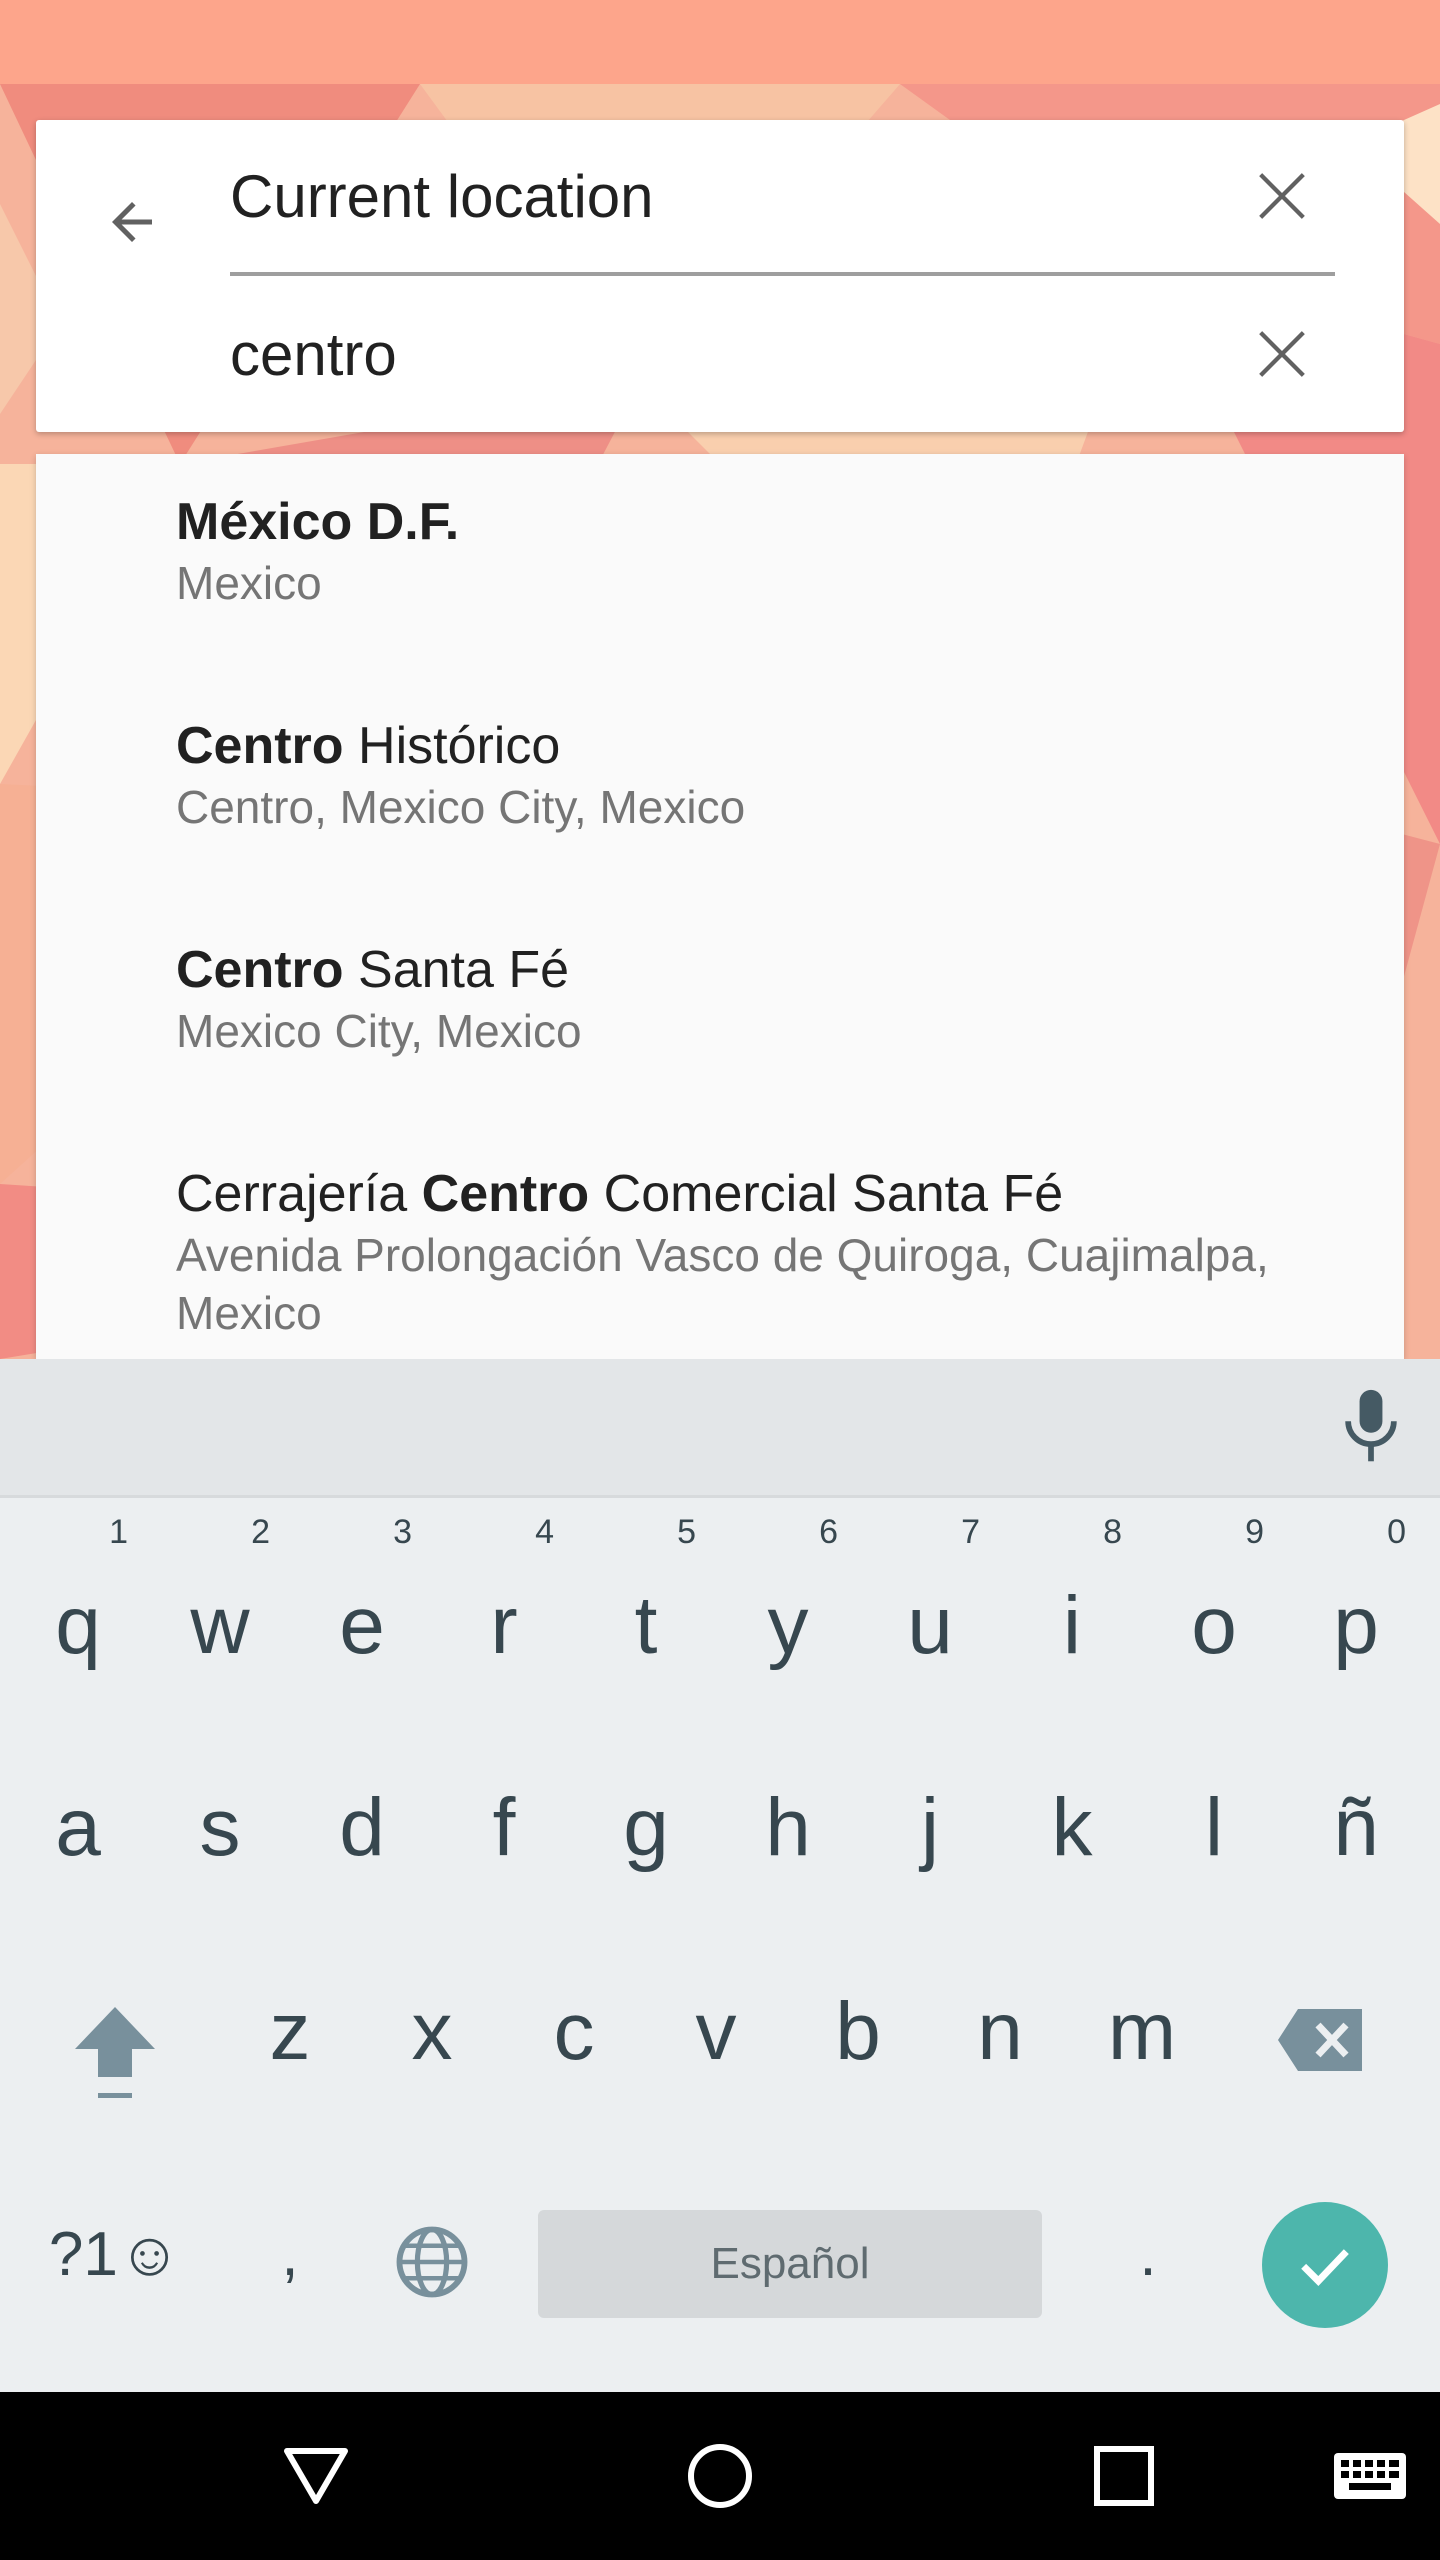 The height and width of the screenshot is (2560, 1440). What do you see at coordinates (858, 2031) in the screenshot?
I see `key-label: b` at bounding box center [858, 2031].